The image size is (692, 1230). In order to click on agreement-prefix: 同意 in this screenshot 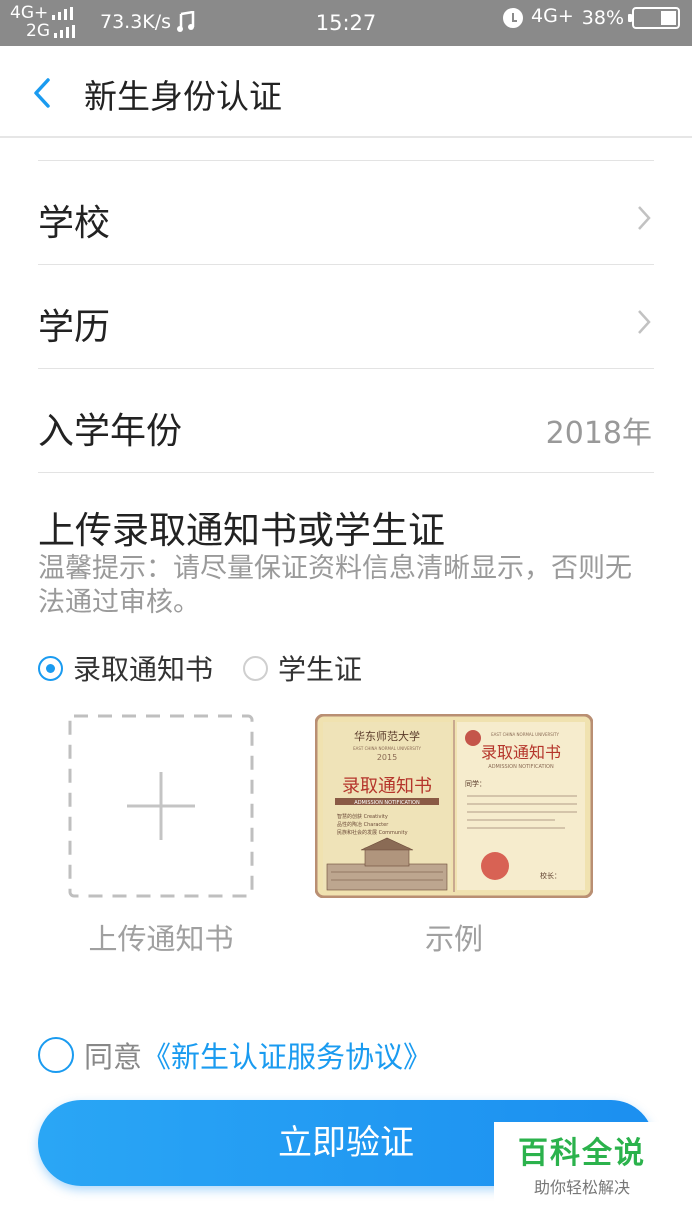, I will do `click(113, 1057)`.